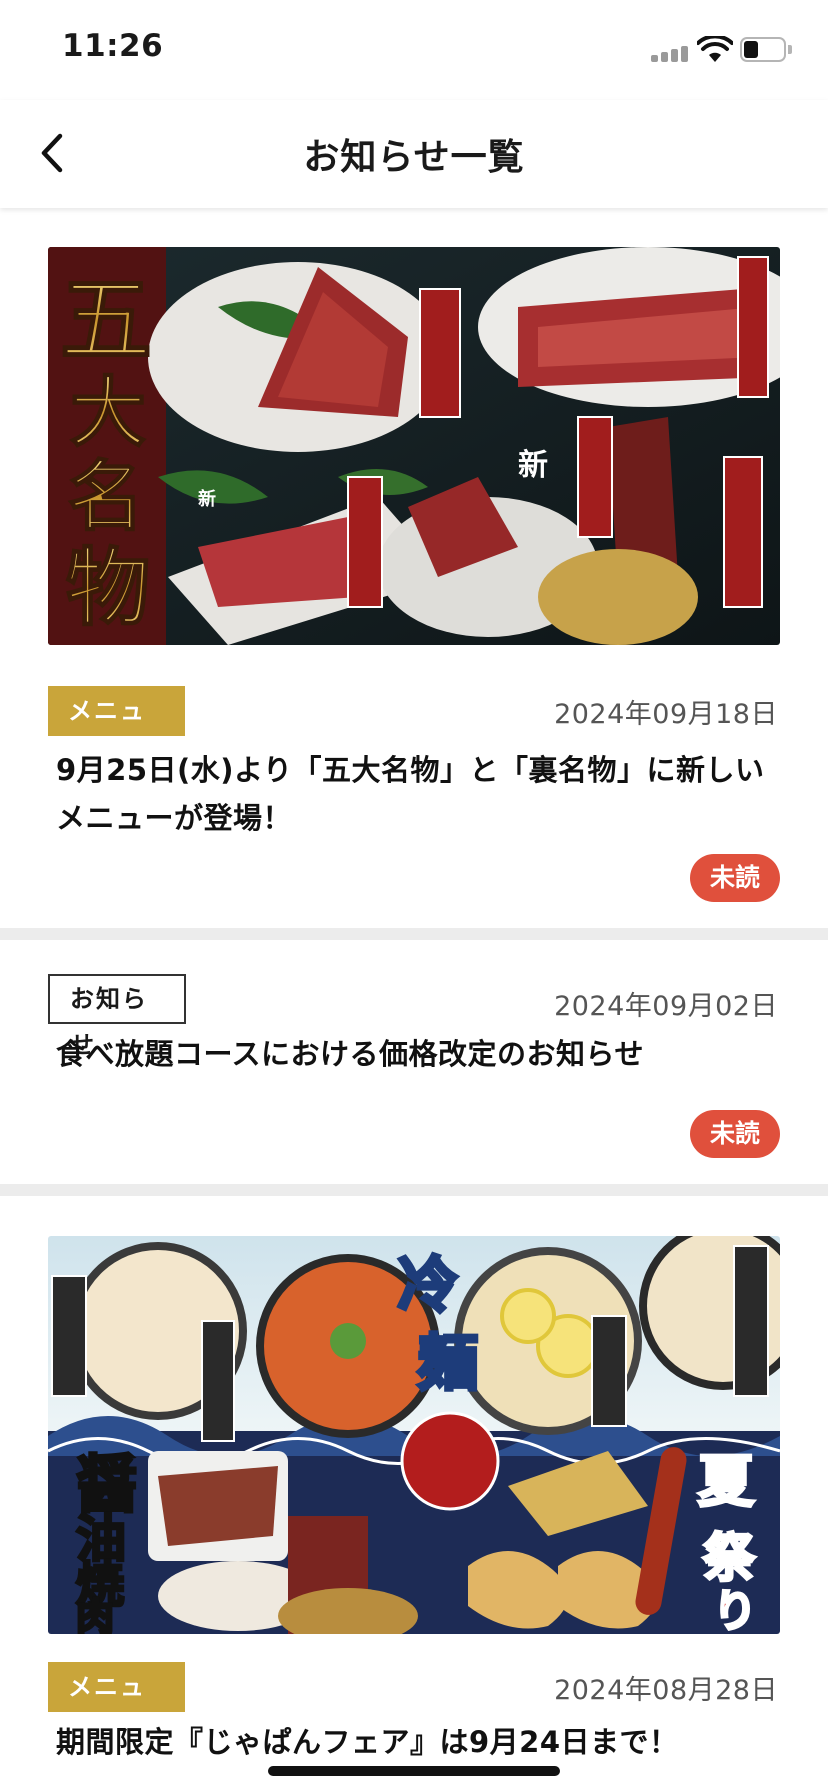 Image resolution: width=828 pixels, height=1792 pixels. What do you see at coordinates (666, 1690) in the screenshot?
I see `notice-date: 2024年08月28日` at bounding box center [666, 1690].